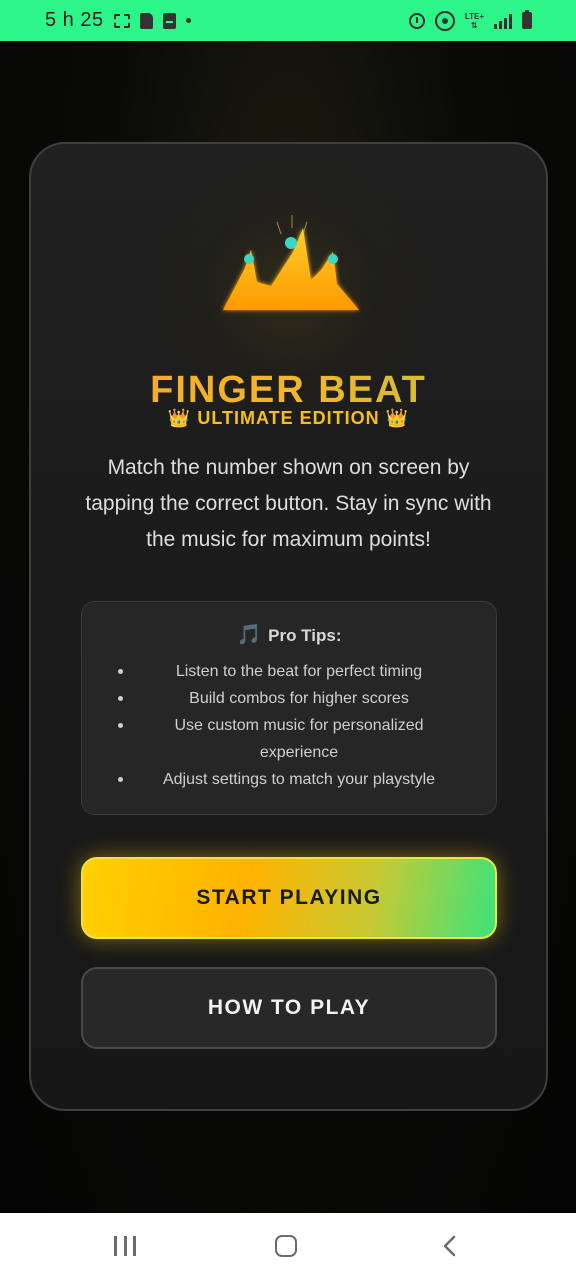 The height and width of the screenshot is (1280, 576). I want to click on hotspot-icon, so click(444, 20).